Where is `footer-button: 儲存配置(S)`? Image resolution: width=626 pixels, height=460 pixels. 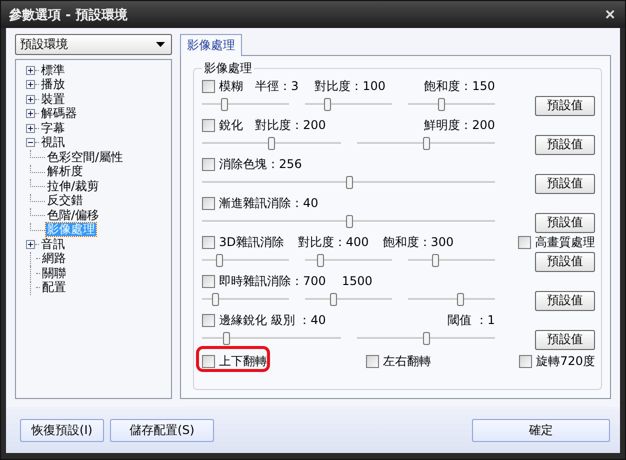 footer-button: 儲存配置(S) is located at coordinates (162, 430).